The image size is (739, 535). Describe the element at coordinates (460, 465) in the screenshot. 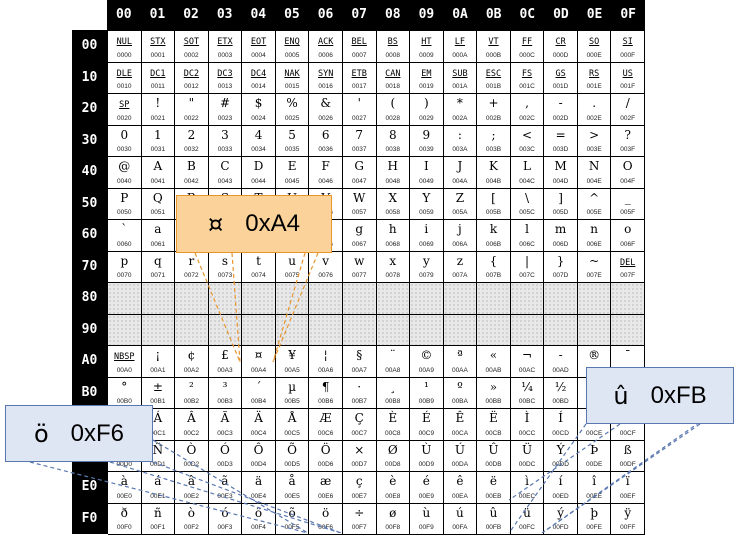

I see `cell-codepoint: 00DA` at that location.